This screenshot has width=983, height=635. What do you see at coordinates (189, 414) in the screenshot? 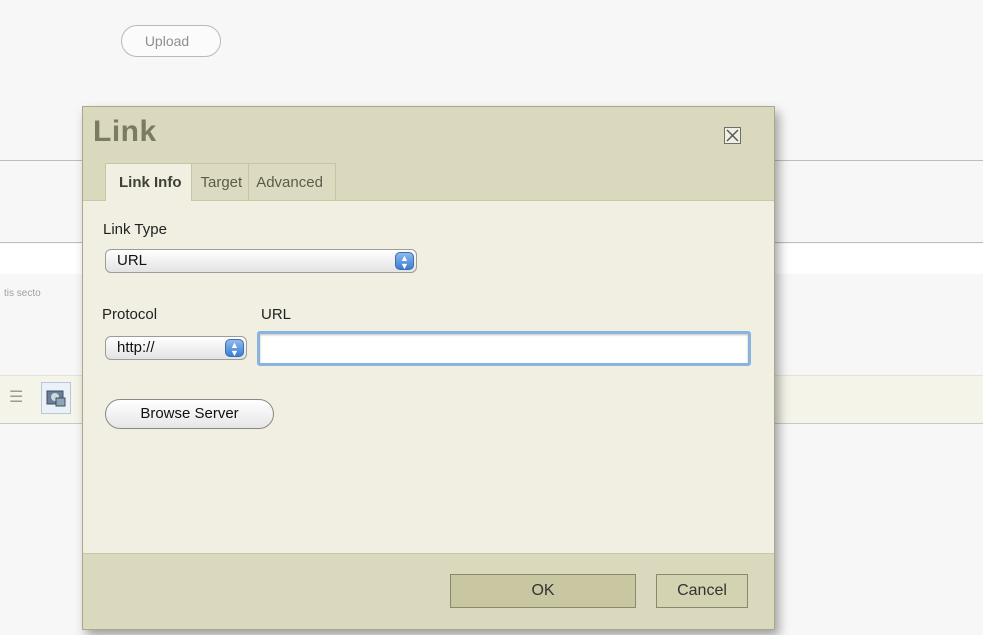
I see `browse-server-button: Browse Server` at bounding box center [189, 414].